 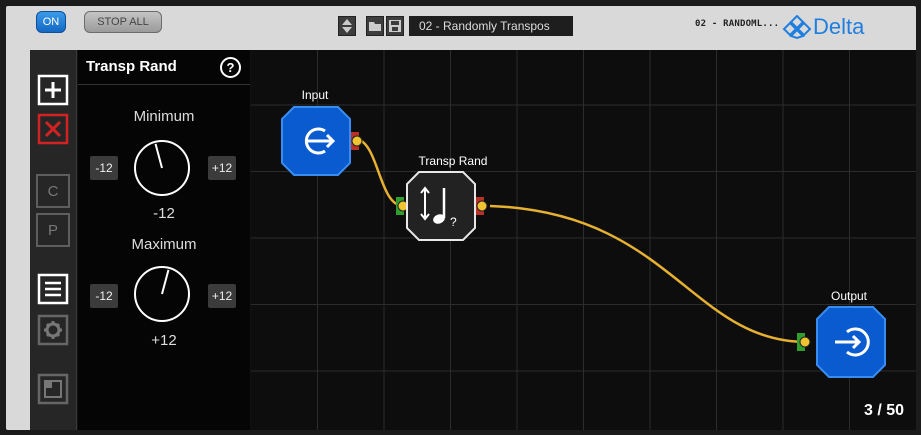 I want to click on power-on-button: ON, so click(x=51, y=22).